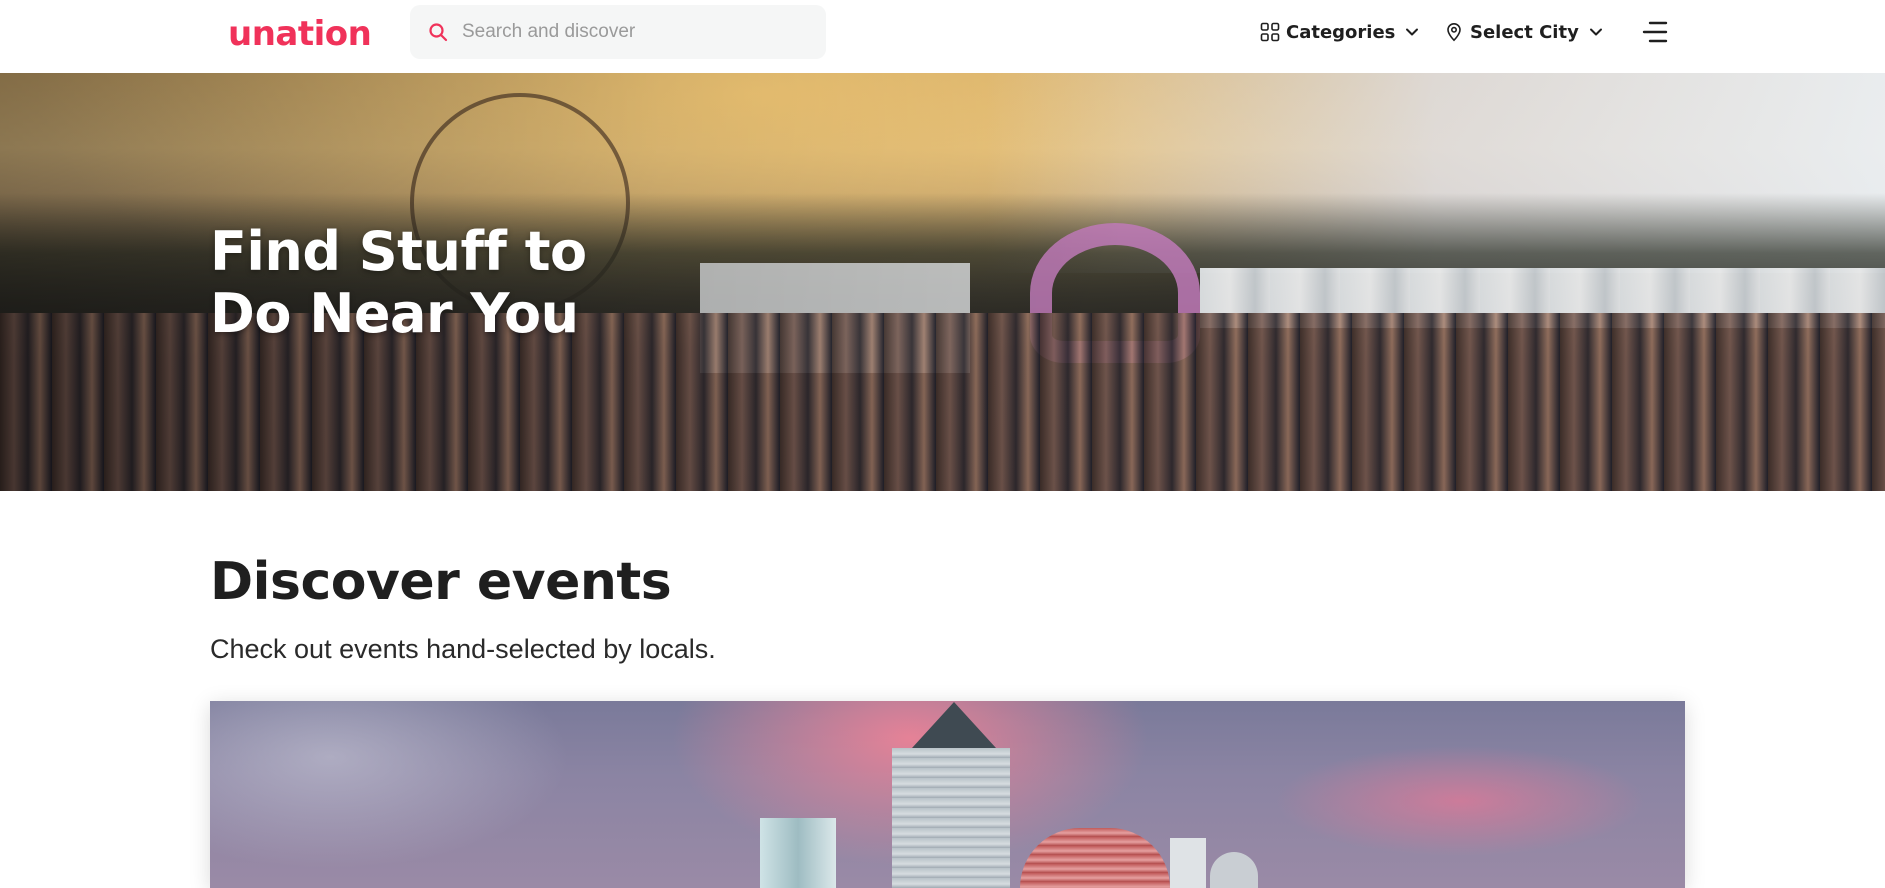 Image resolution: width=1885 pixels, height=888 pixels. I want to click on city-label: Select City, so click(1524, 32).